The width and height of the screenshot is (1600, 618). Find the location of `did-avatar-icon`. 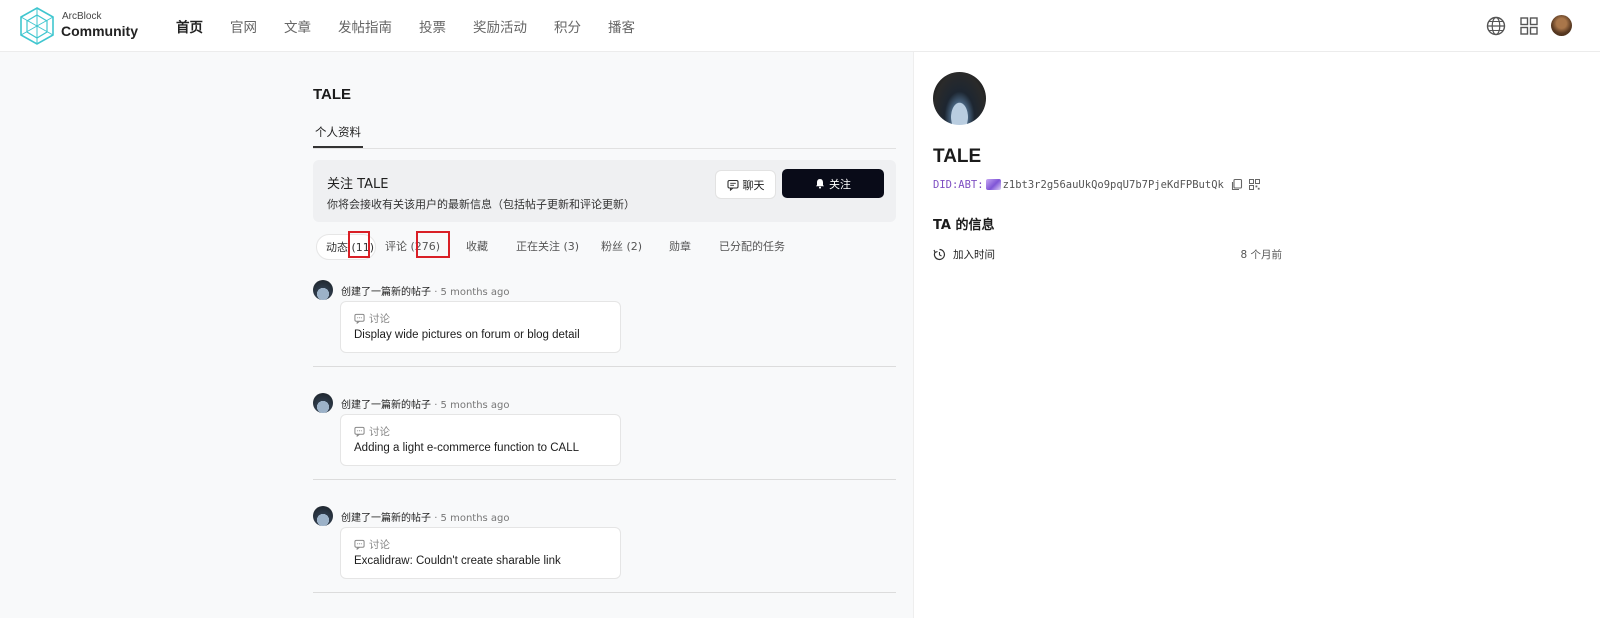

did-avatar-icon is located at coordinates (993, 184).